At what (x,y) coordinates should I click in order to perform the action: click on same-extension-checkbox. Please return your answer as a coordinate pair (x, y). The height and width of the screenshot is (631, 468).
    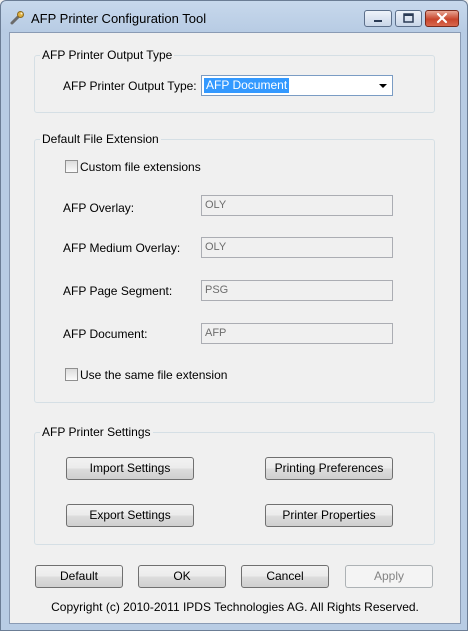
    Looking at the image, I should click on (71, 374).